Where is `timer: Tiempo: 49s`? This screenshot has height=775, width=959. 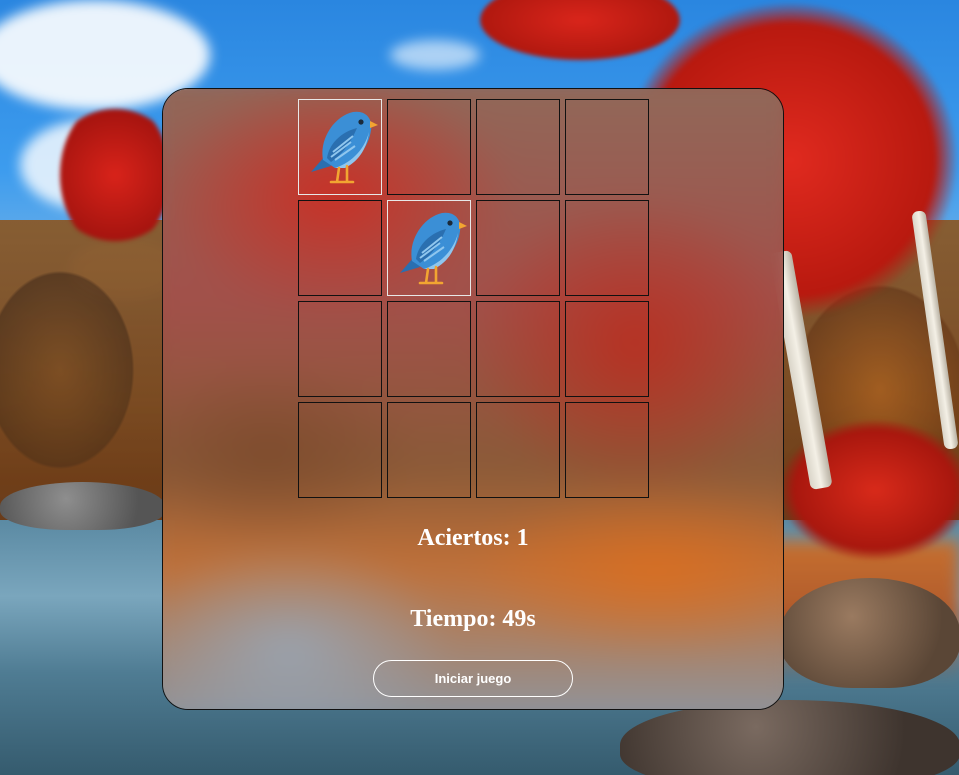
timer: Tiempo: 49s is located at coordinates (473, 619).